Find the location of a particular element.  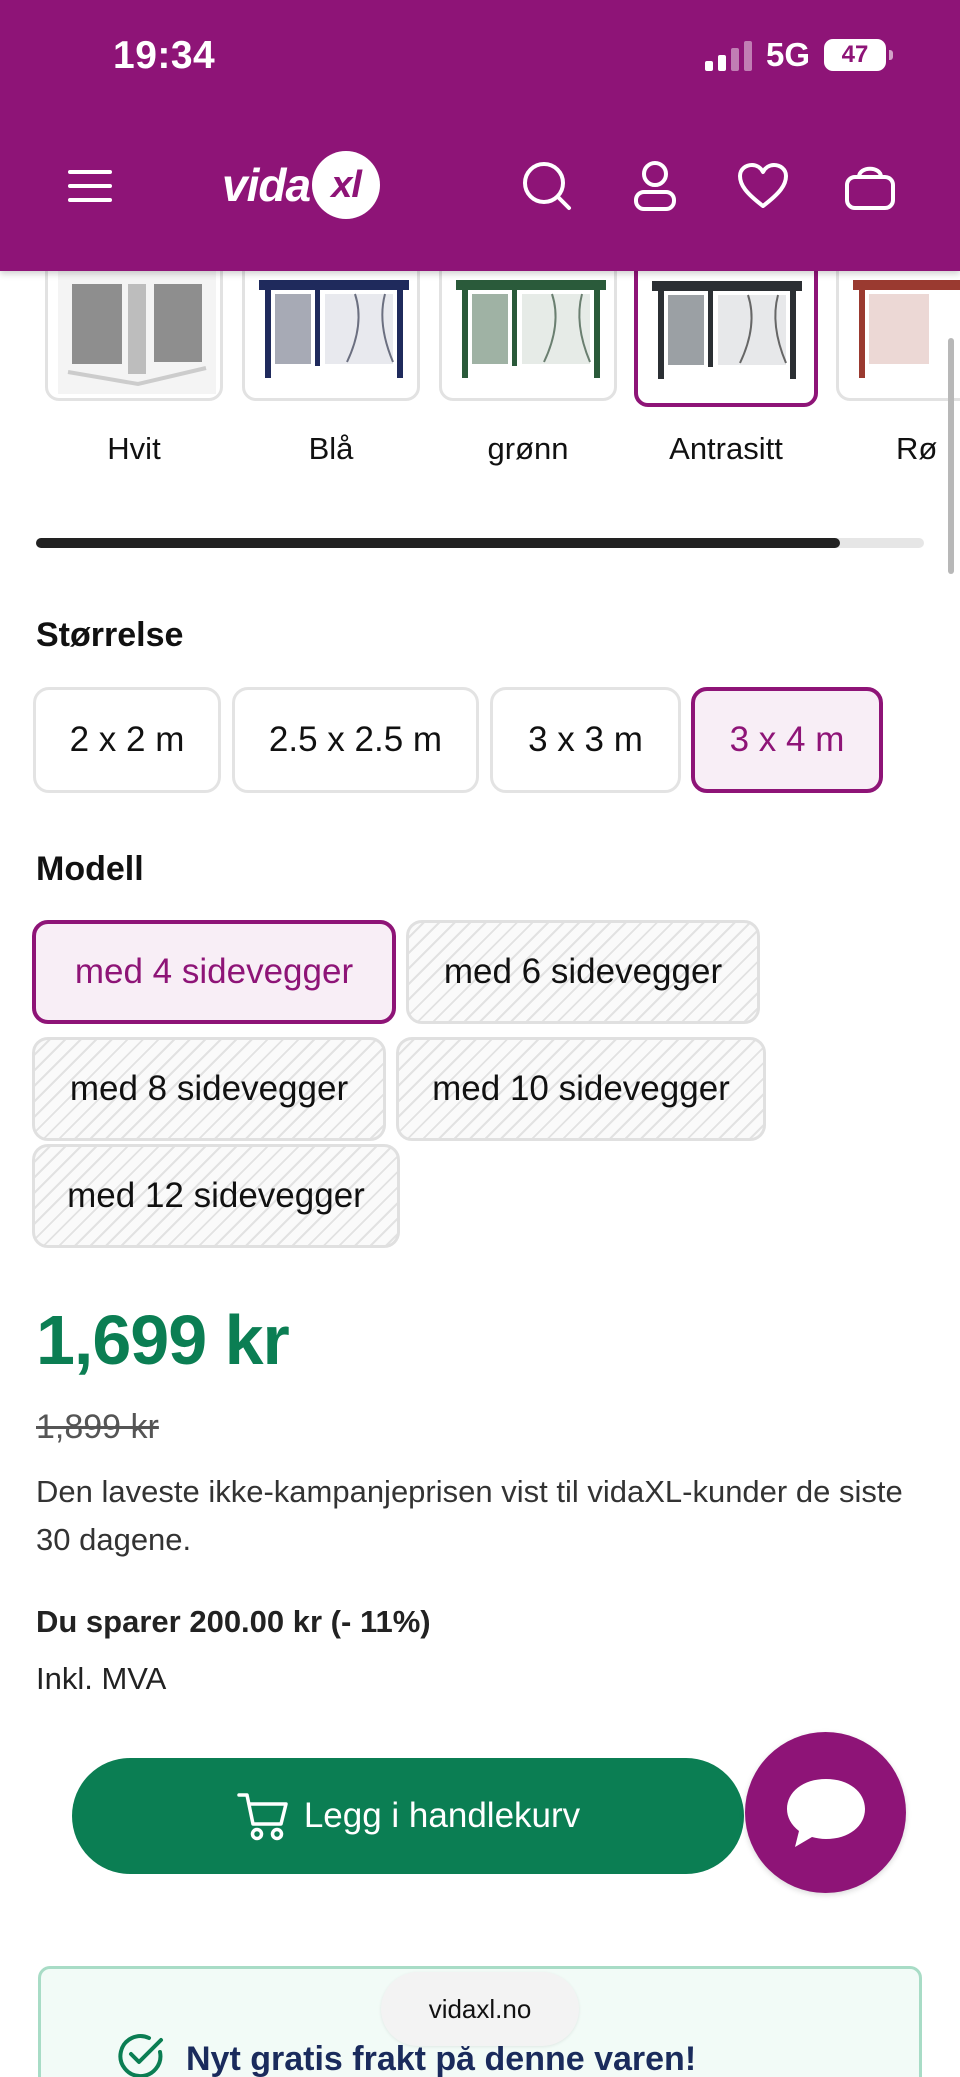

status-indicators: 5G 47 is located at coordinates (798, 55).